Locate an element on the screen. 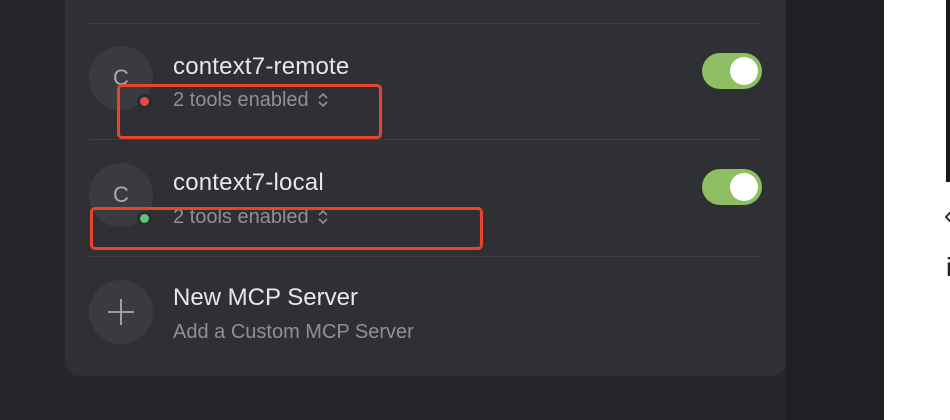 This screenshot has width=950, height=420. new-server-button is located at coordinates (121, 312).